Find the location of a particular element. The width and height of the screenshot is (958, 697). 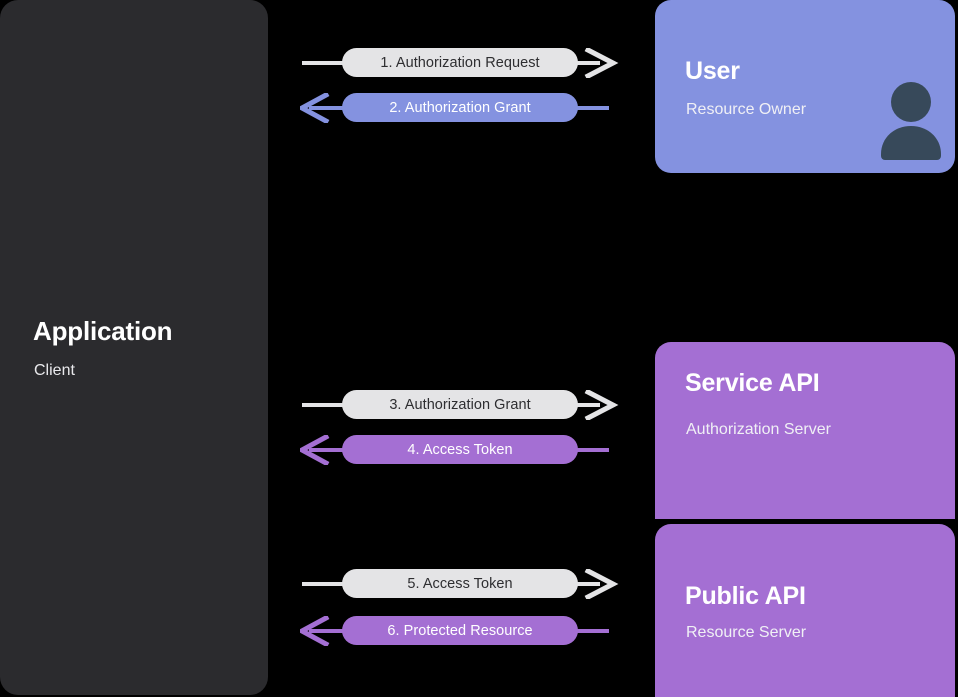

flow-label-4: 4. Access Token is located at coordinates (460, 449).